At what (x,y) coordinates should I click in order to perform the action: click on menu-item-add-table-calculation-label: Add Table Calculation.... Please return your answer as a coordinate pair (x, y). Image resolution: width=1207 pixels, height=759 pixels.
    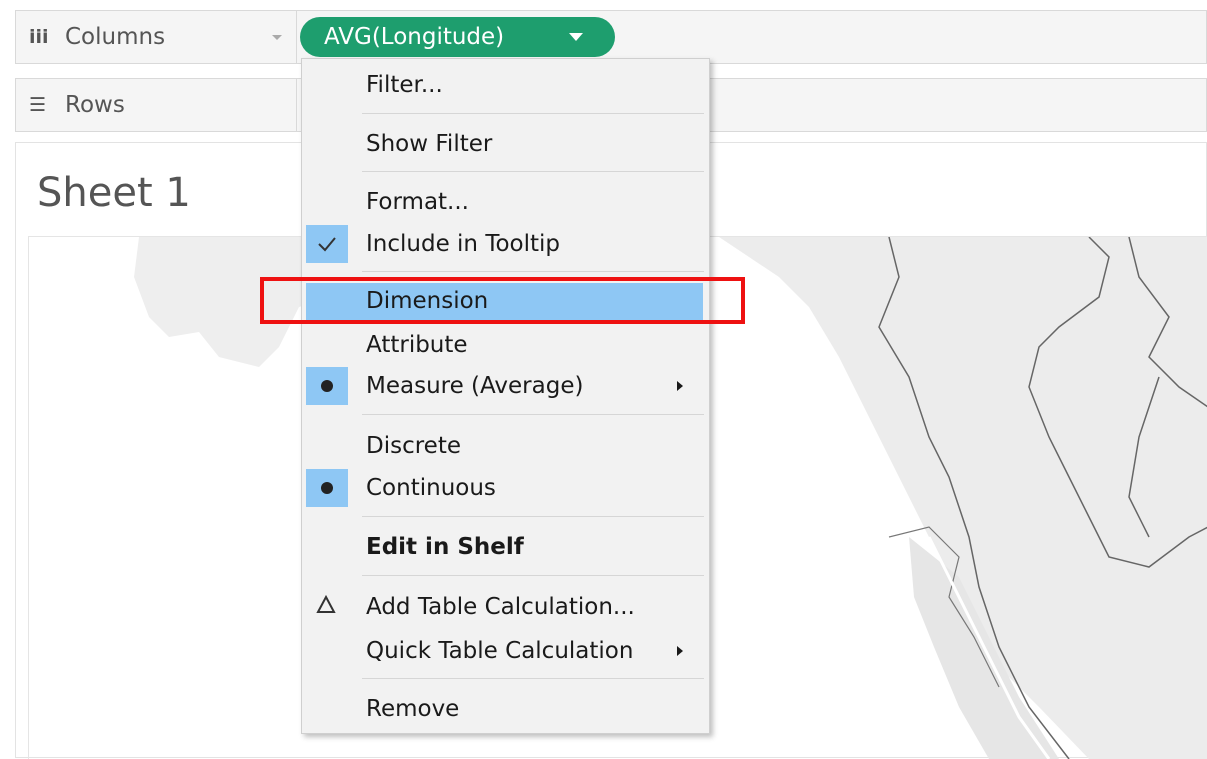
    Looking at the image, I should click on (500, 607).